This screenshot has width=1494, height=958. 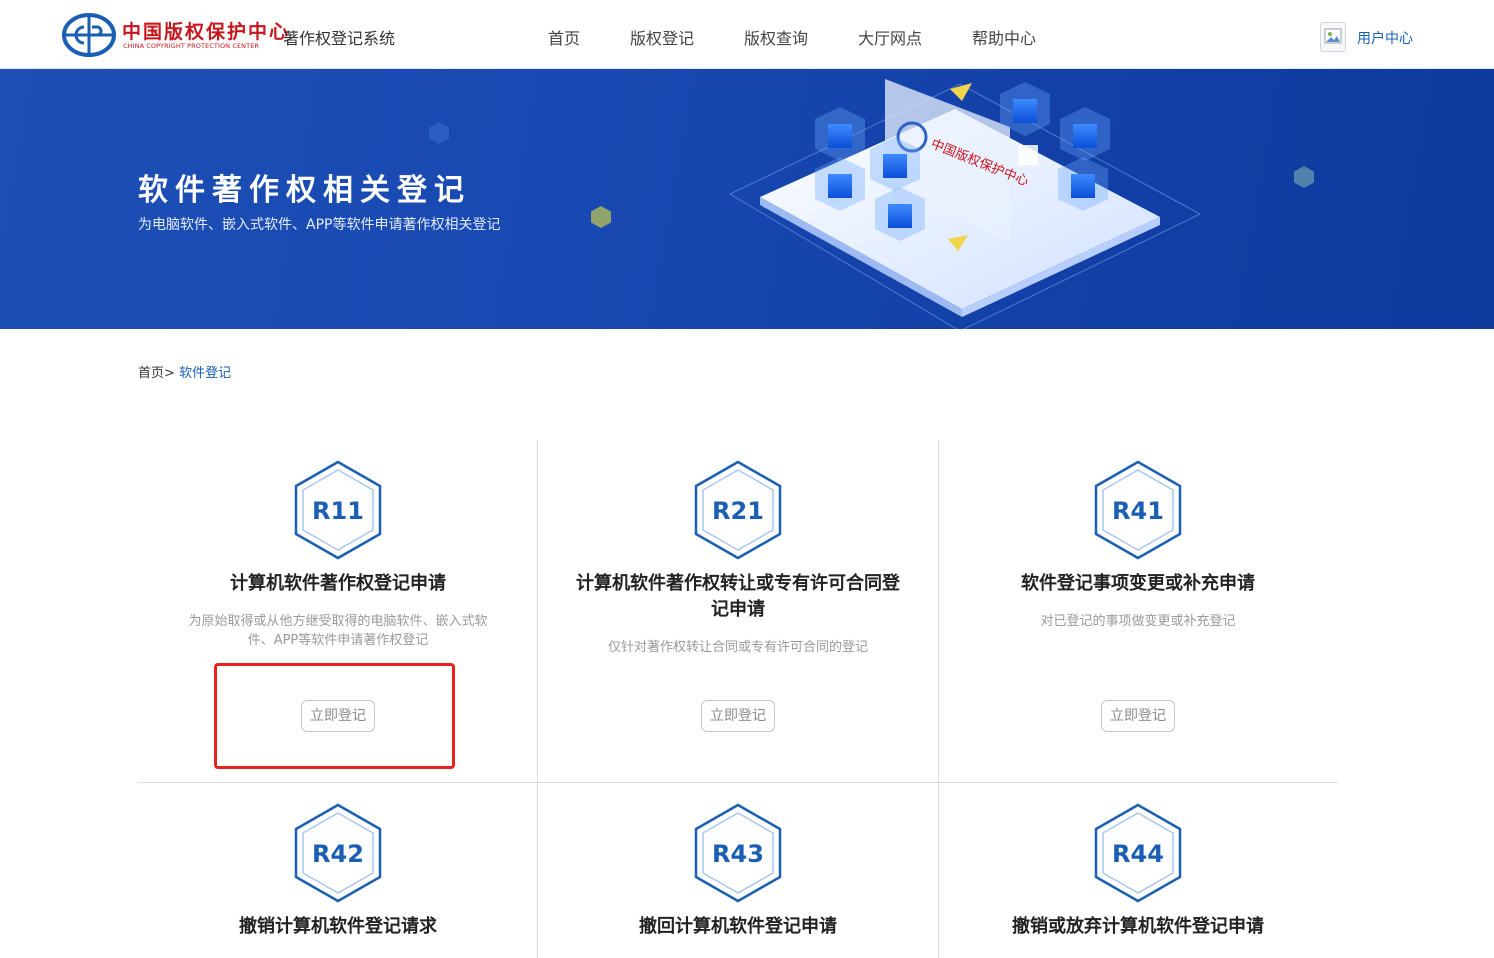 What do you see at coordinates (1004, 37) in the screenshot?
I see `nav-item-help-center: 帮助中心` at bounding box center [1004, 37].